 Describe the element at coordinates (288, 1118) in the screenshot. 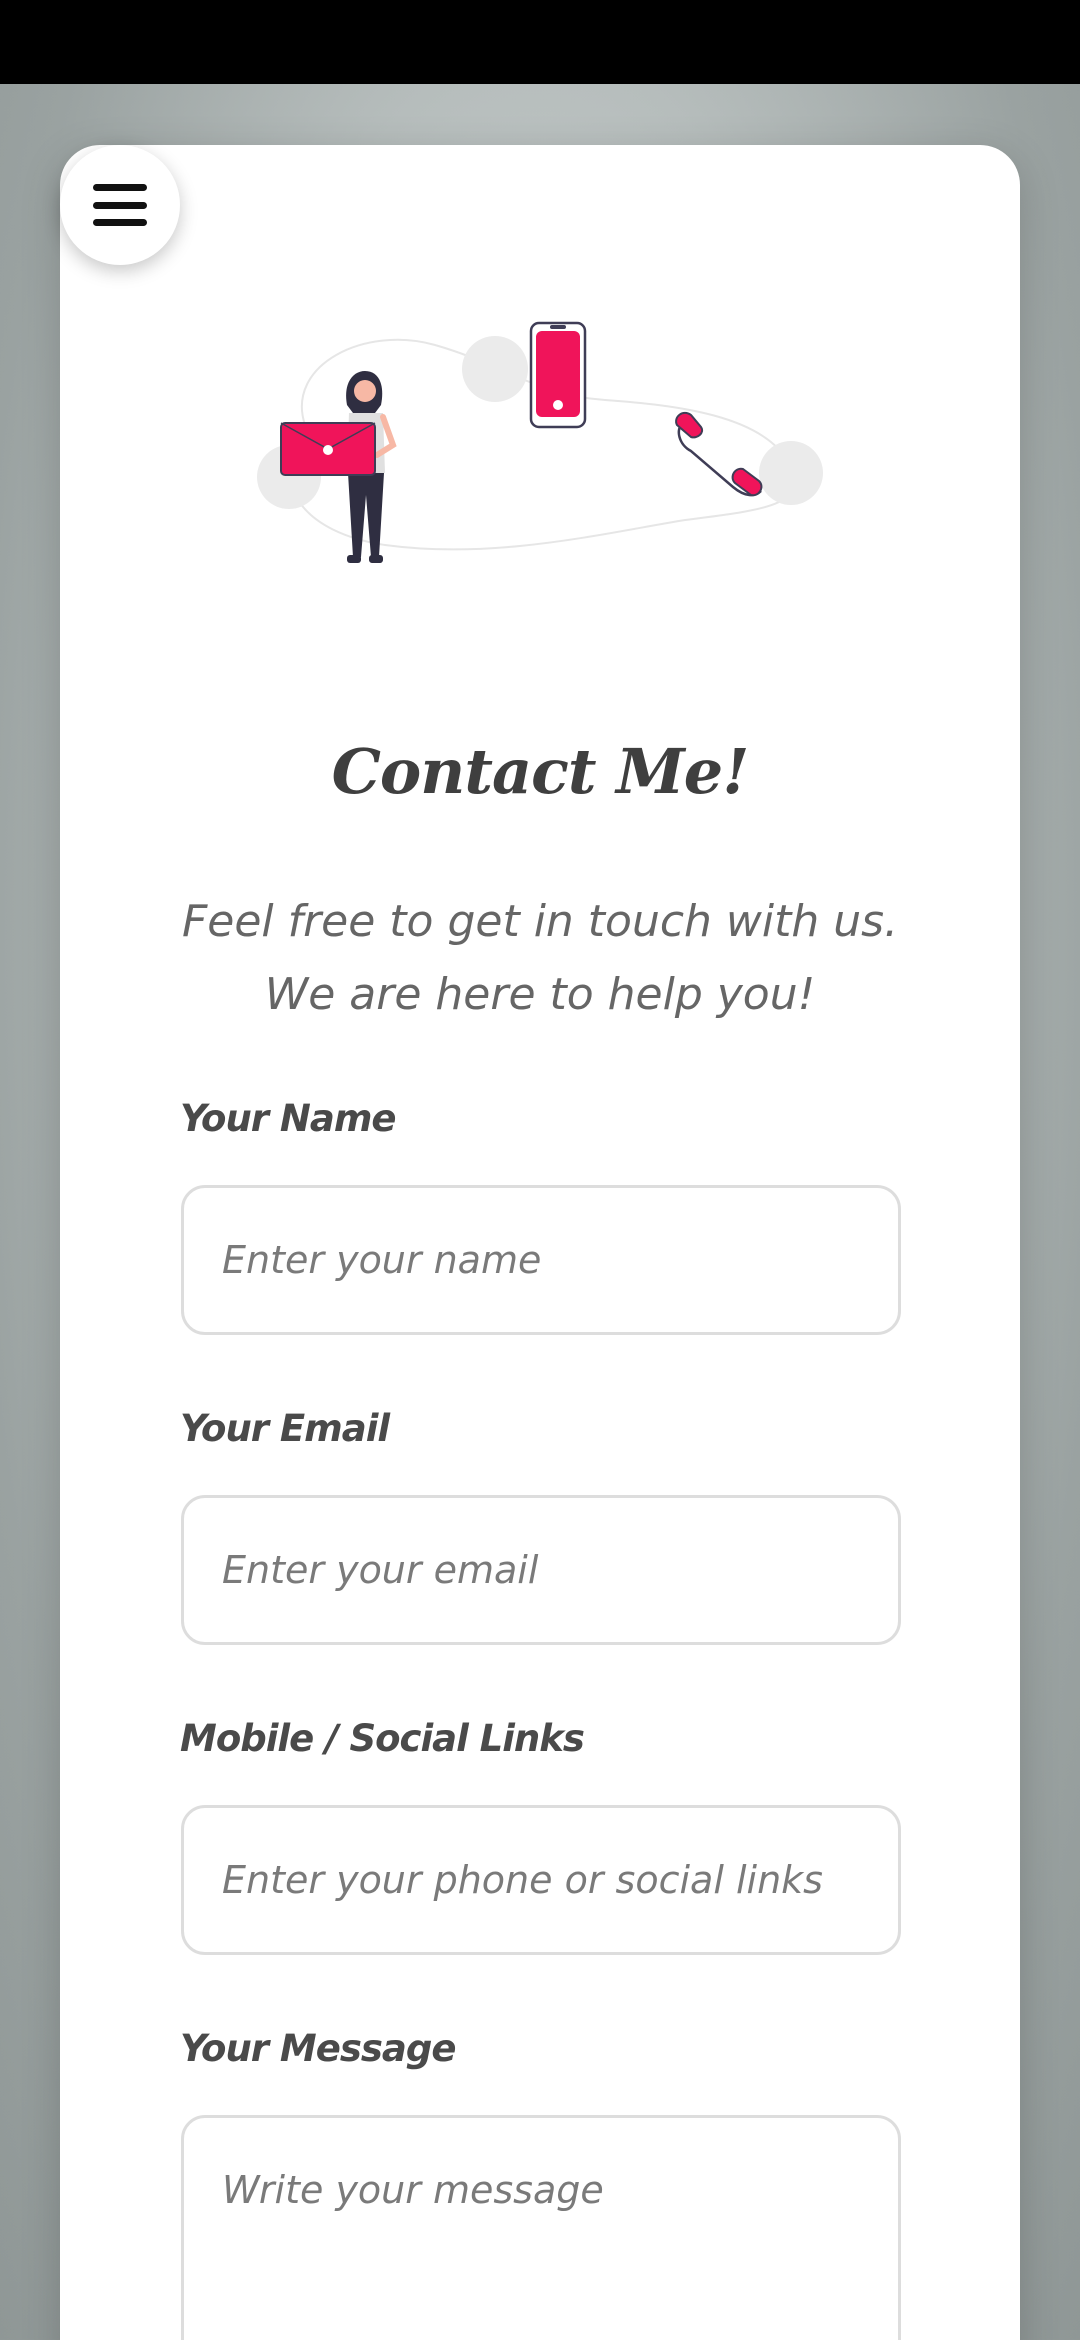

I see `name-label: Your Name` at that location.